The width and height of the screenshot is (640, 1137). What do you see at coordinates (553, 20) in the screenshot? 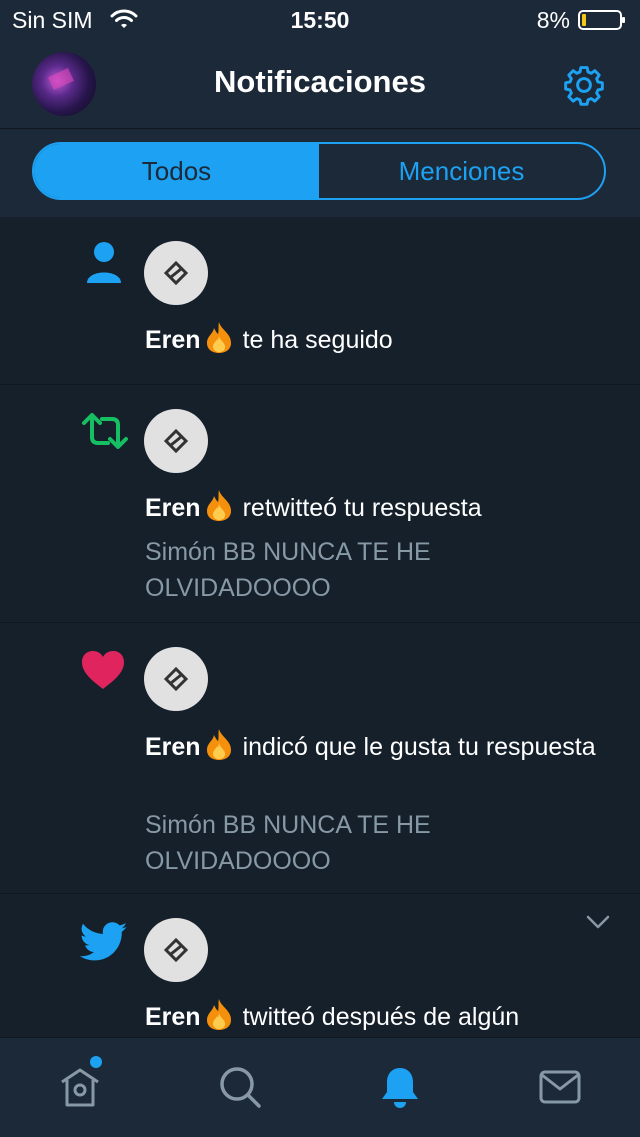
I see `battery-percent: 8%` at bounding box center [553, 20].